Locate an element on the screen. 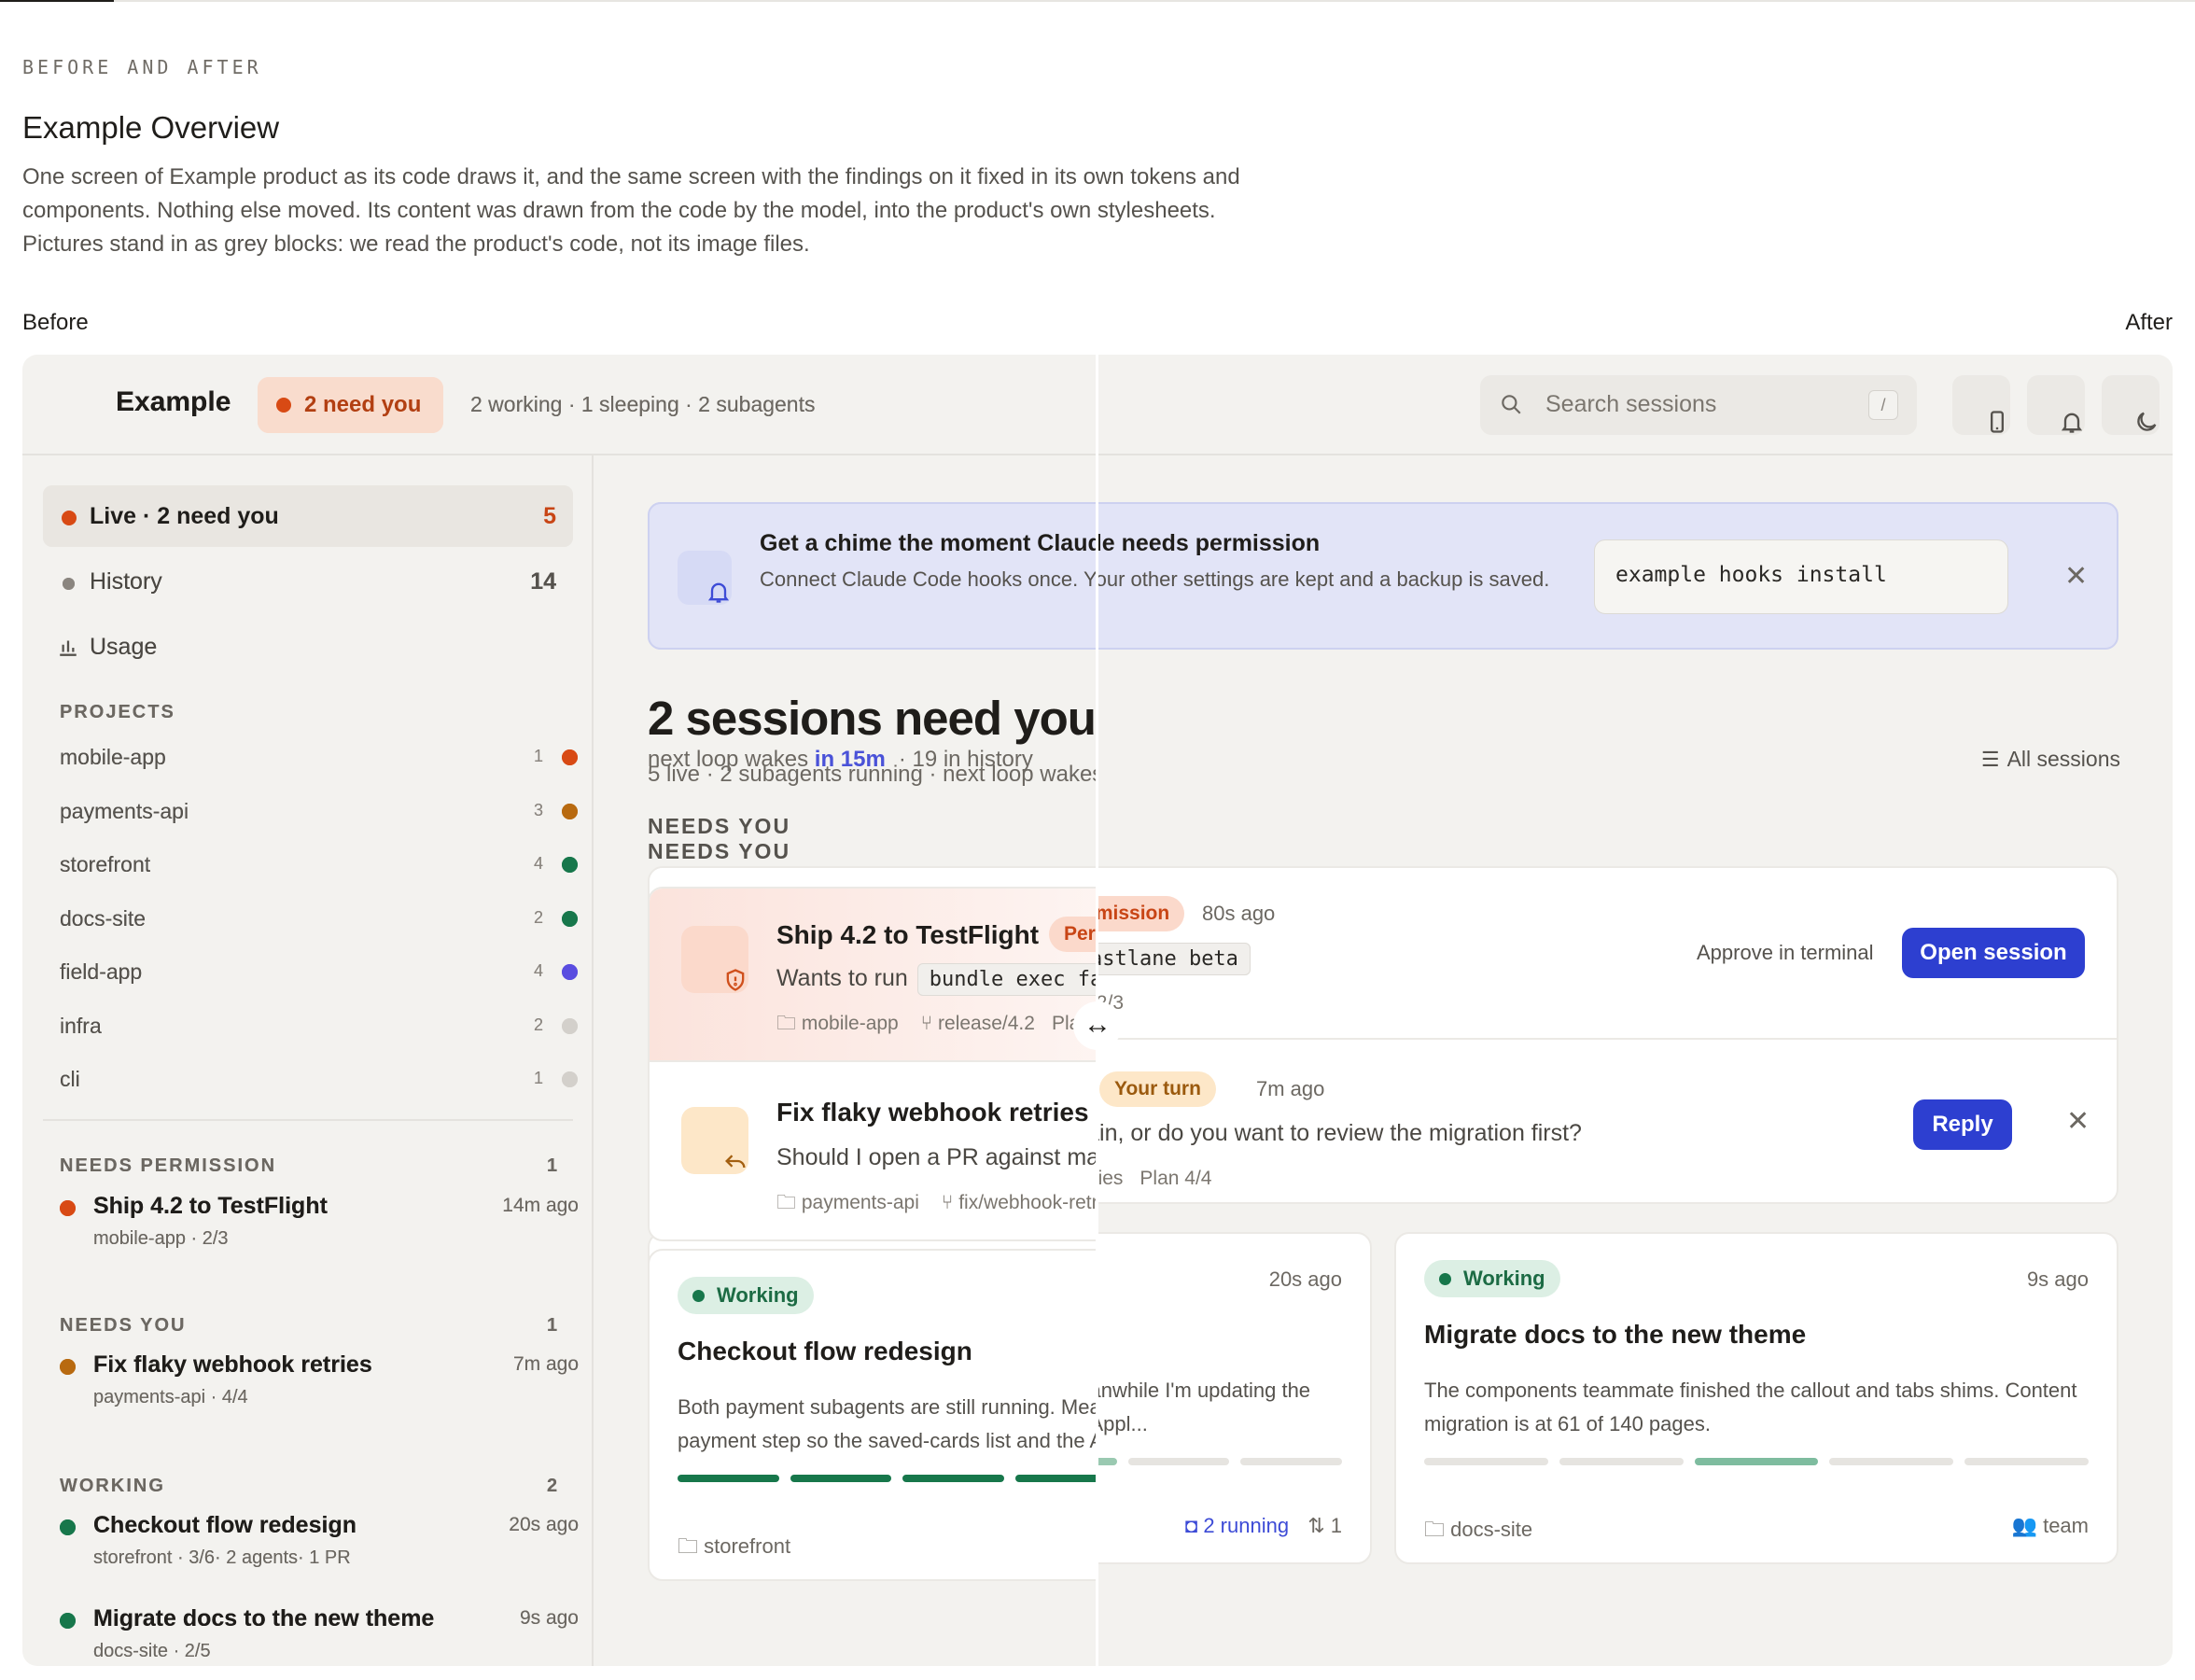 The width and height of the screenshot is (2195, 1680). session-title: Checkout flow redesign is located at coordinates (225, 1525).